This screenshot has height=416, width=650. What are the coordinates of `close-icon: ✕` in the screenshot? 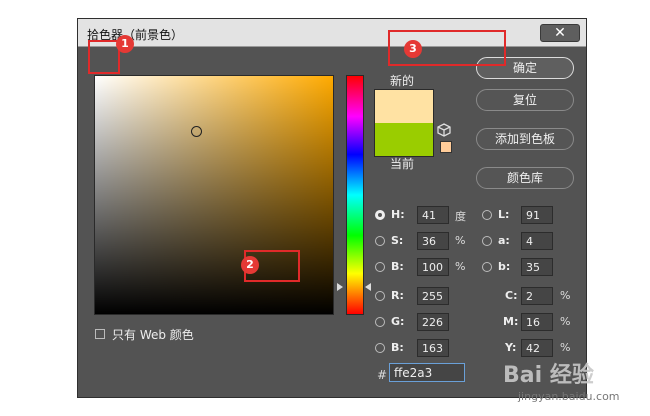 It's located at (560, 33).